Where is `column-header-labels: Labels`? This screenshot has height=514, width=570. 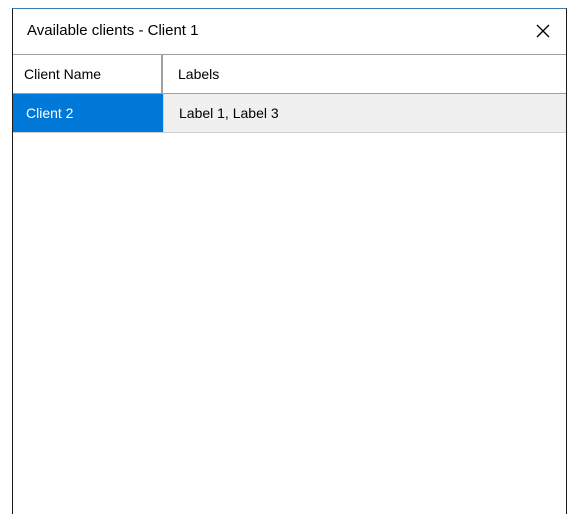
column-header-labels: Labels is located at coordinates (364, 74).